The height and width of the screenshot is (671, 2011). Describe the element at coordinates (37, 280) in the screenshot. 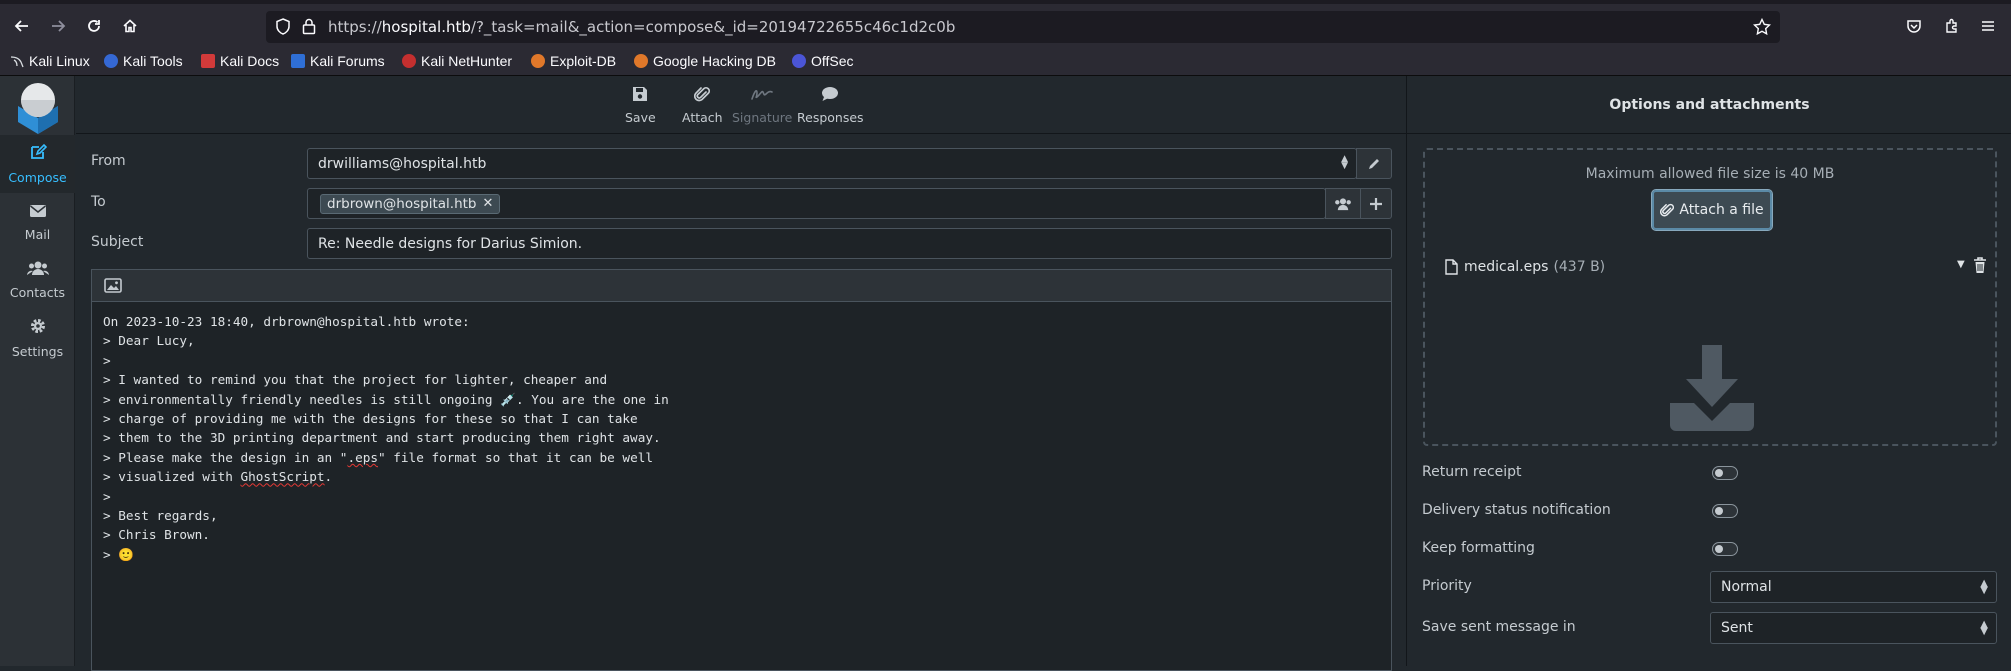

I see `rail-contacts: Contacts` at that location.